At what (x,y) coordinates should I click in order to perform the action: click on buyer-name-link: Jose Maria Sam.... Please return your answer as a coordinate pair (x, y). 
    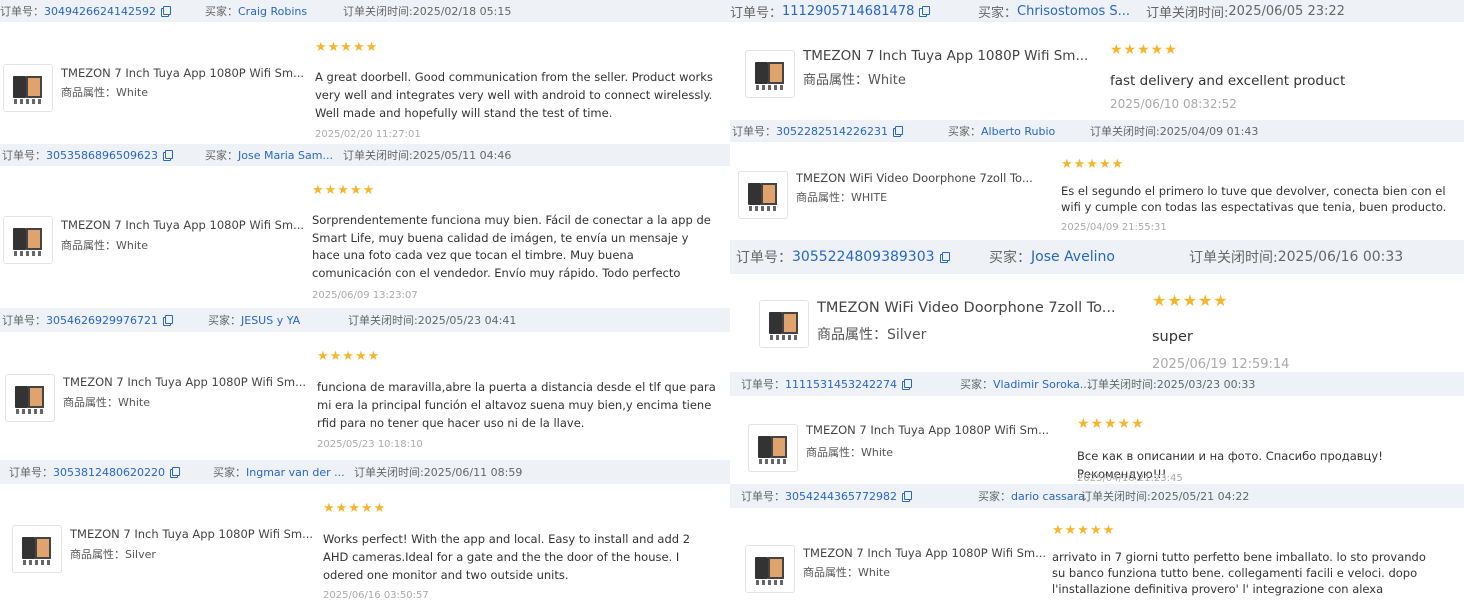
    Looking at the image, I should click on (285, 155).